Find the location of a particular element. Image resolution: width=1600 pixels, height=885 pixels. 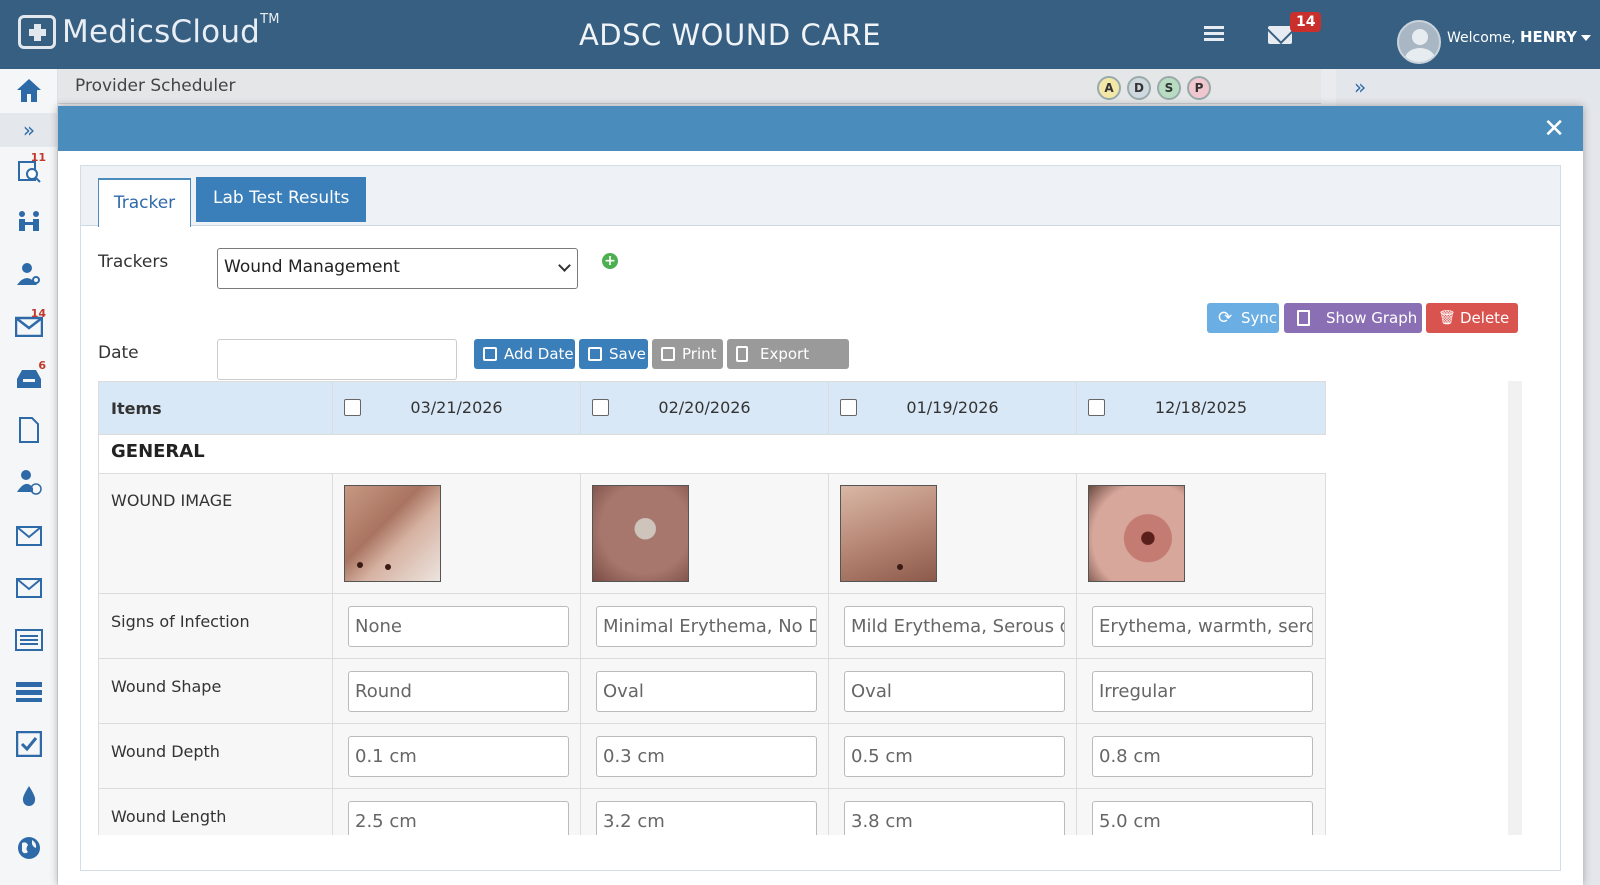

chevron-down-icon is located at coordinates (564, 265).